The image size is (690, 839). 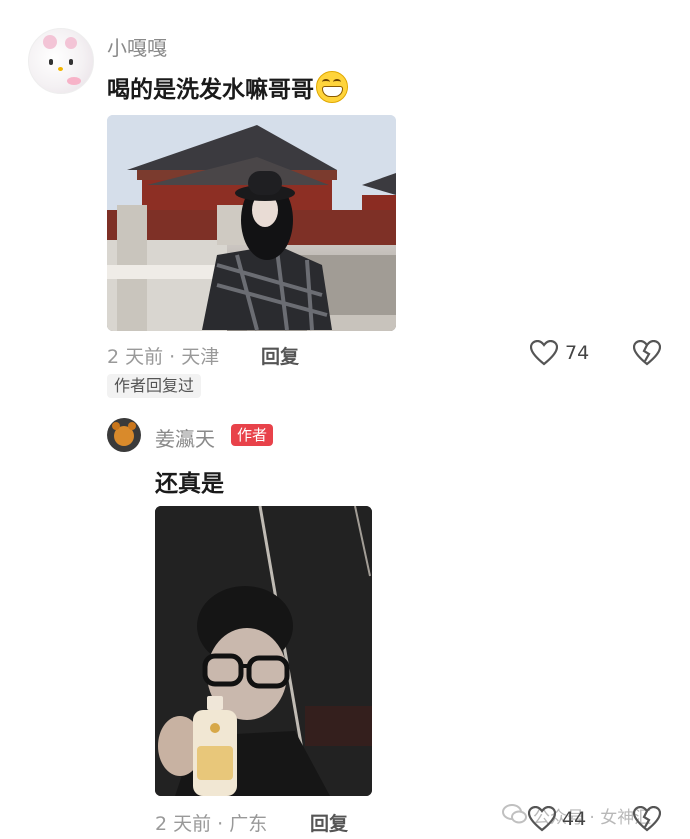 What do you see at coordinates (154, 386) in the screenshot?
I see `author-replied-tag: 作者回复过` at bounding box center [154, 386].